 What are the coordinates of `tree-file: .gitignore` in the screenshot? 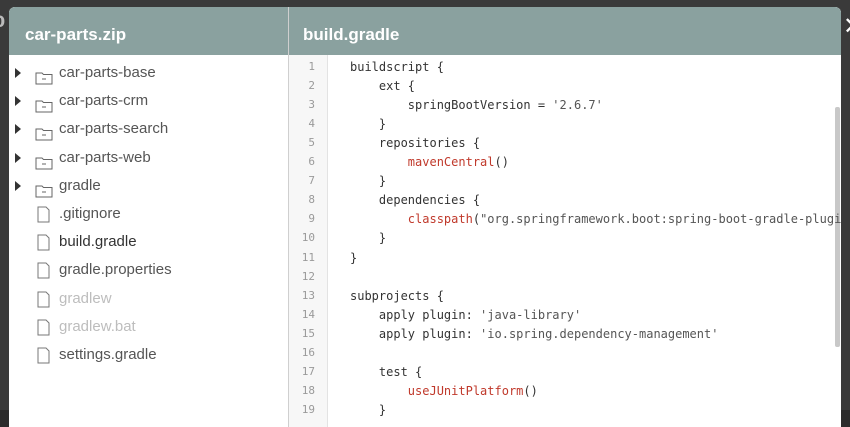 It's located at (148, 214).